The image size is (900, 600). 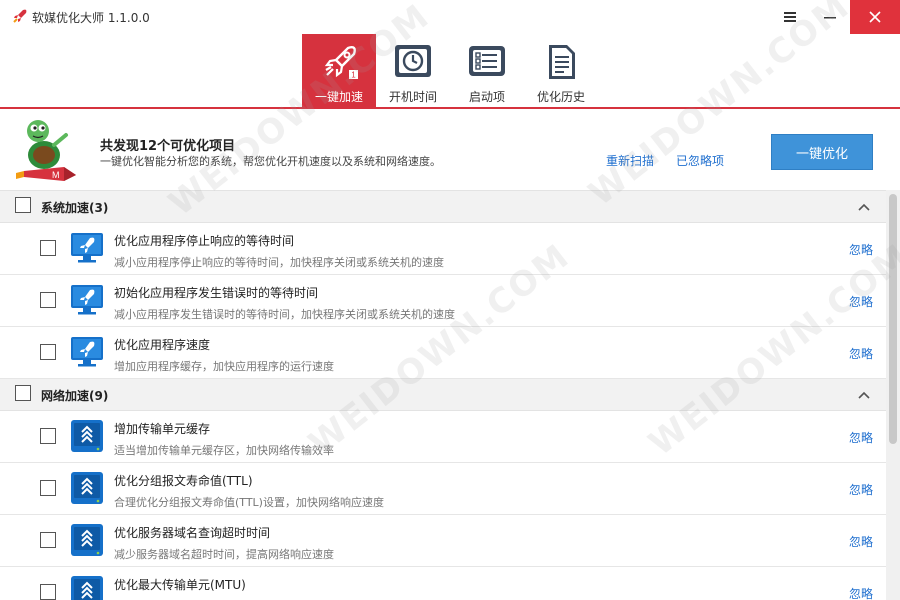 I want to click on close-button, so click(x=875, y=17).